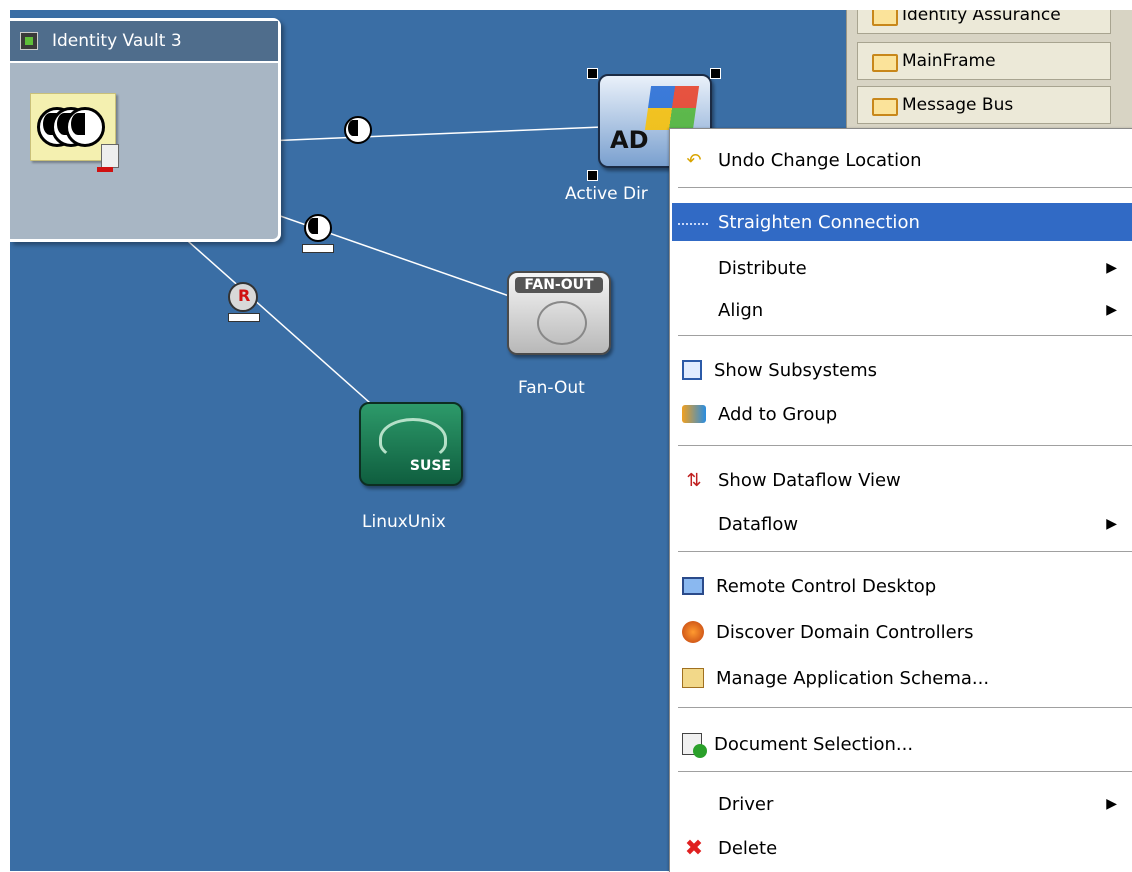  Describe the element at coordinates (984, 105) in the screenshot. I see `palette-item-message-bus: Message Bus` at that location.